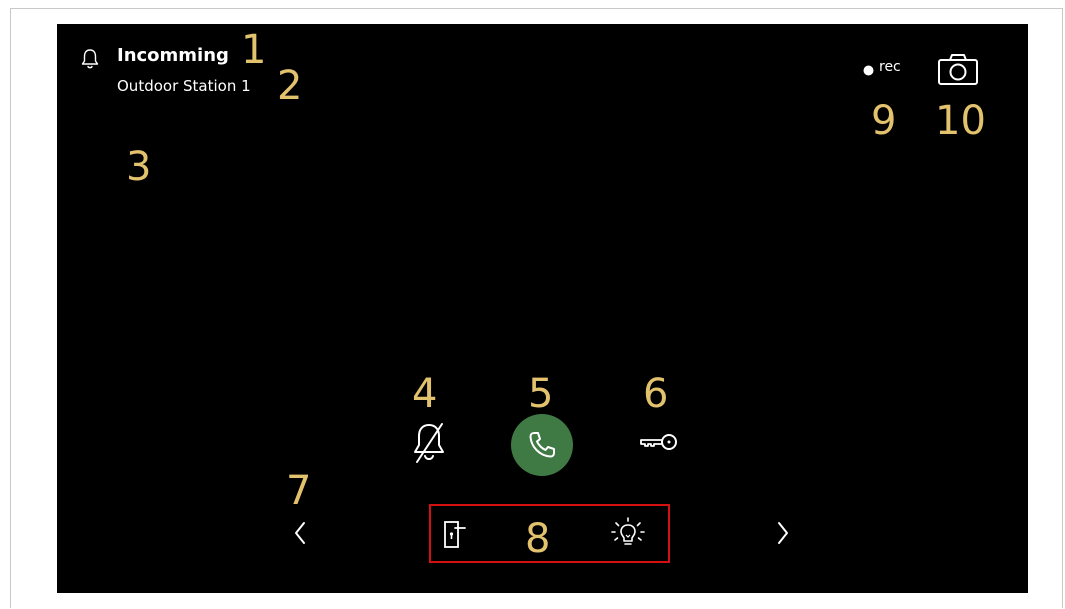 This screenshot has height=609, width=1065. Describe the element at coordinates (139, 167) in the screenshot. I see `callout-3: 3` at that location.